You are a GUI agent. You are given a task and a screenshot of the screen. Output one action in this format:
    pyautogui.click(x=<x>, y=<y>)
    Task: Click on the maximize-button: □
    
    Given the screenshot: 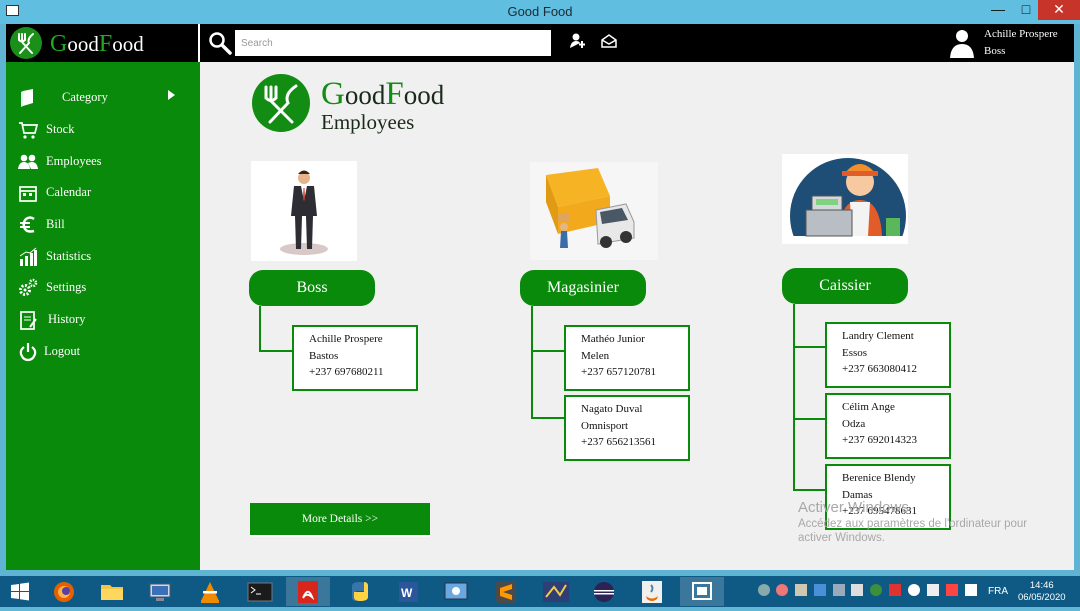 What is the action you would take?
    pyautogui.click(x=1026, y=10)
    